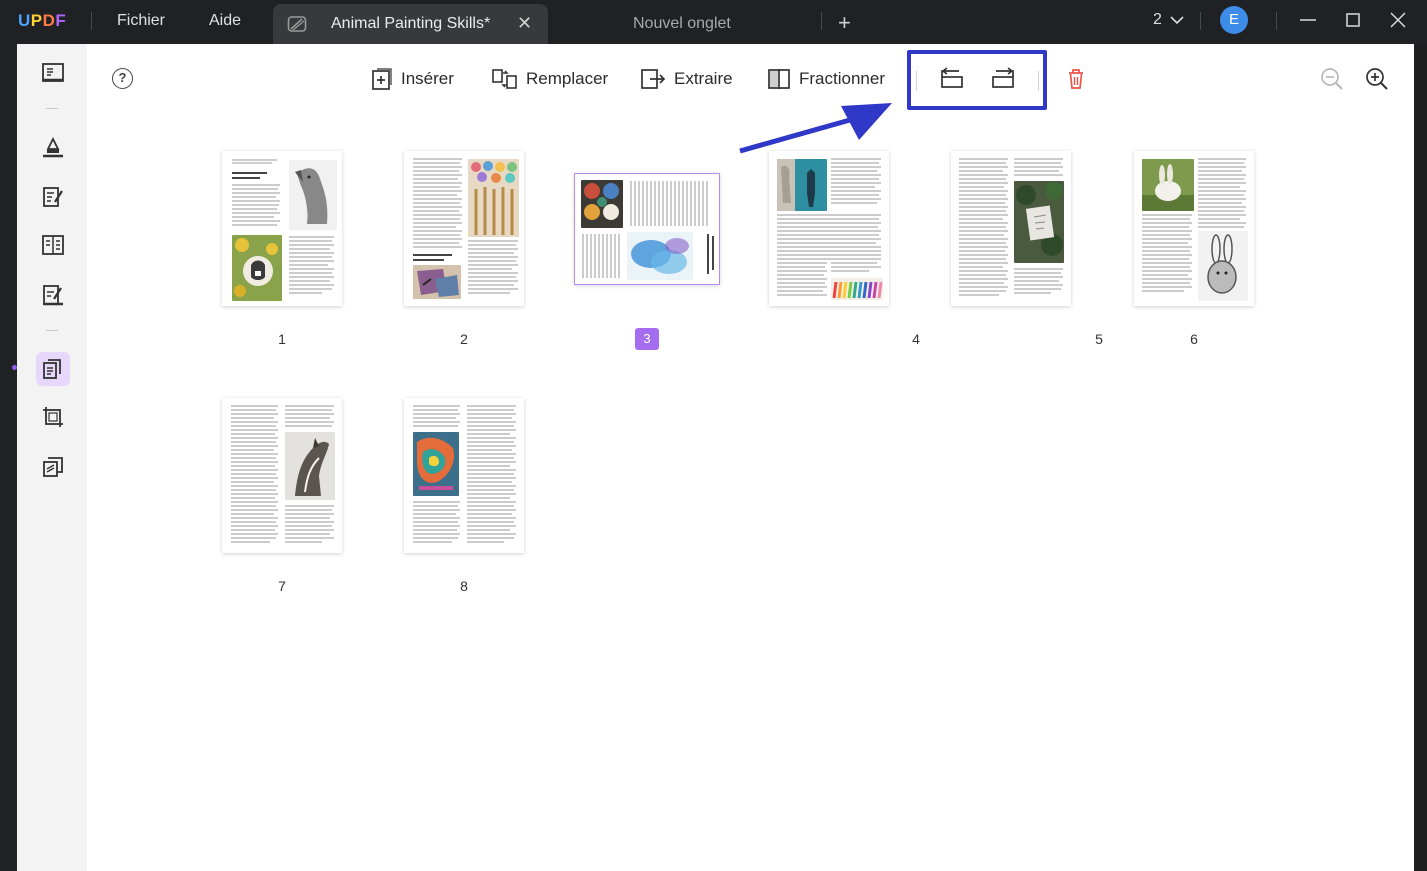 The image size is (1427, 871). I want to click on organize-pages-icon, so click(52, 369).